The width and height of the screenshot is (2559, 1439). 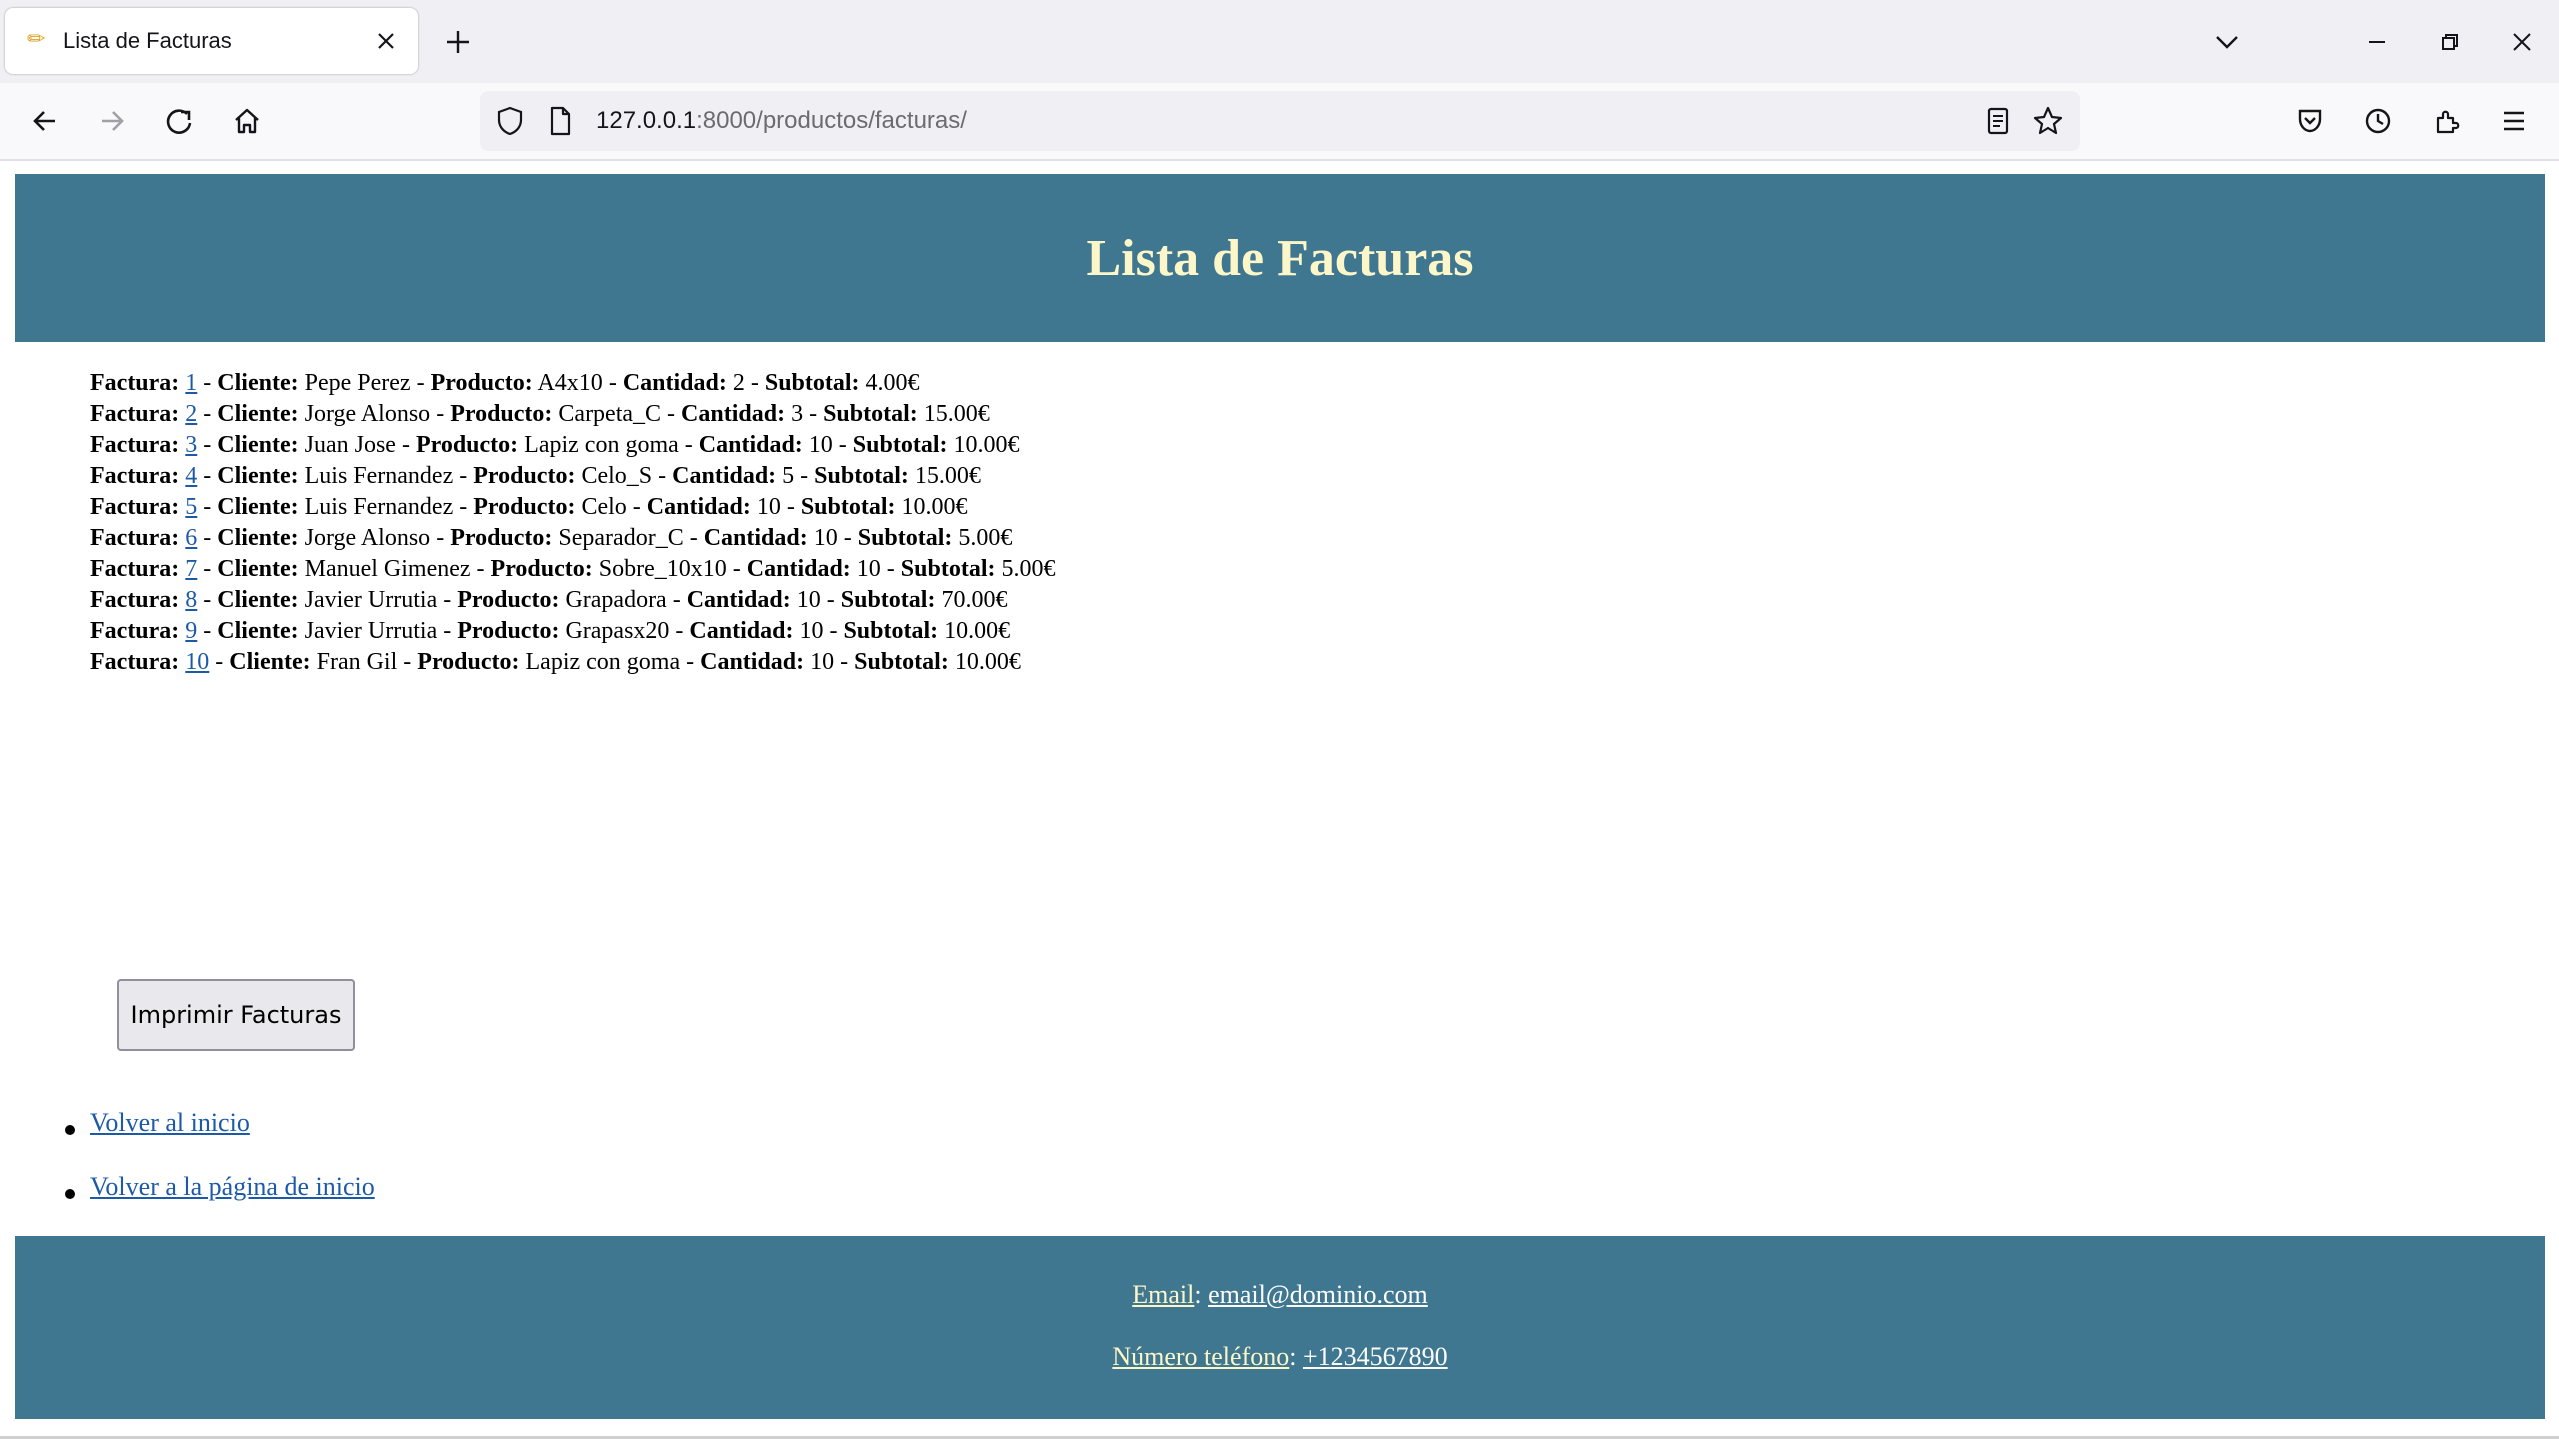 What do you see at coordinates (179, 121) in the screenshot?
I see `reload-icon` at bounding box center [179, 121].